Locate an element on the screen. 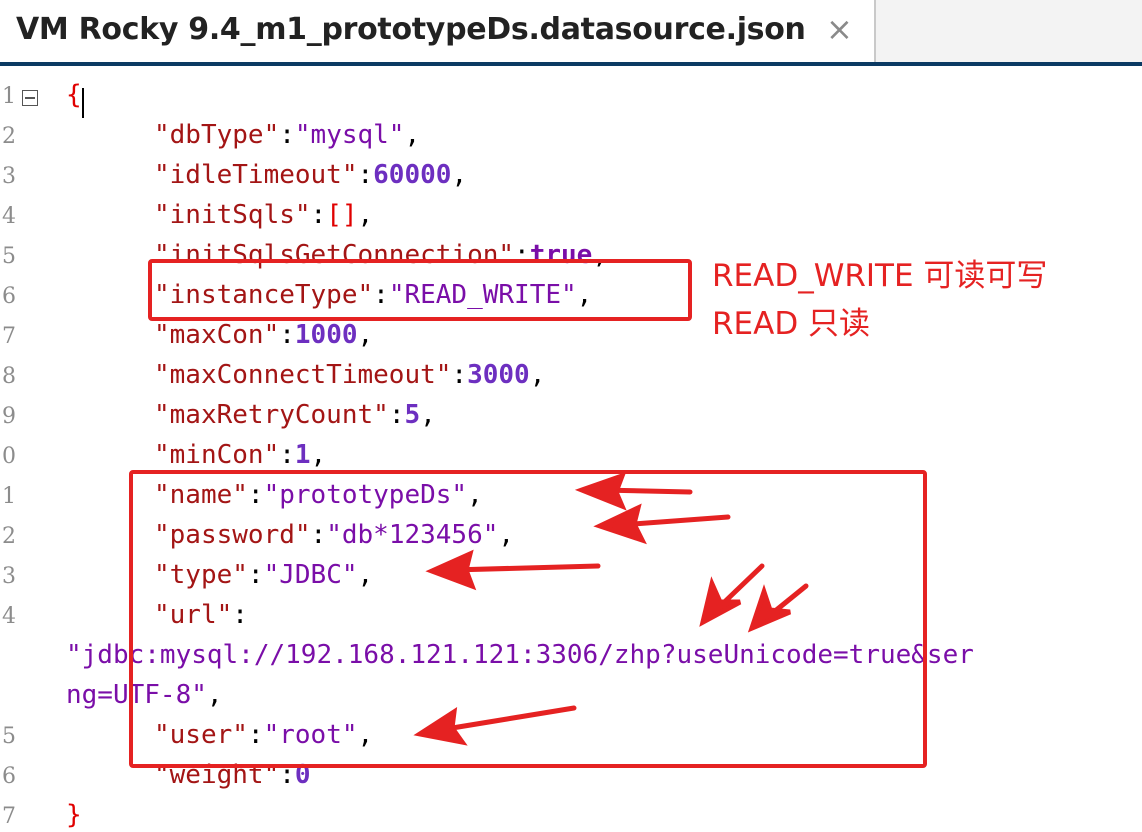 The width and height of the screenshot is (1142, 832). arrow-head-name is located at coordinates (600, 491).